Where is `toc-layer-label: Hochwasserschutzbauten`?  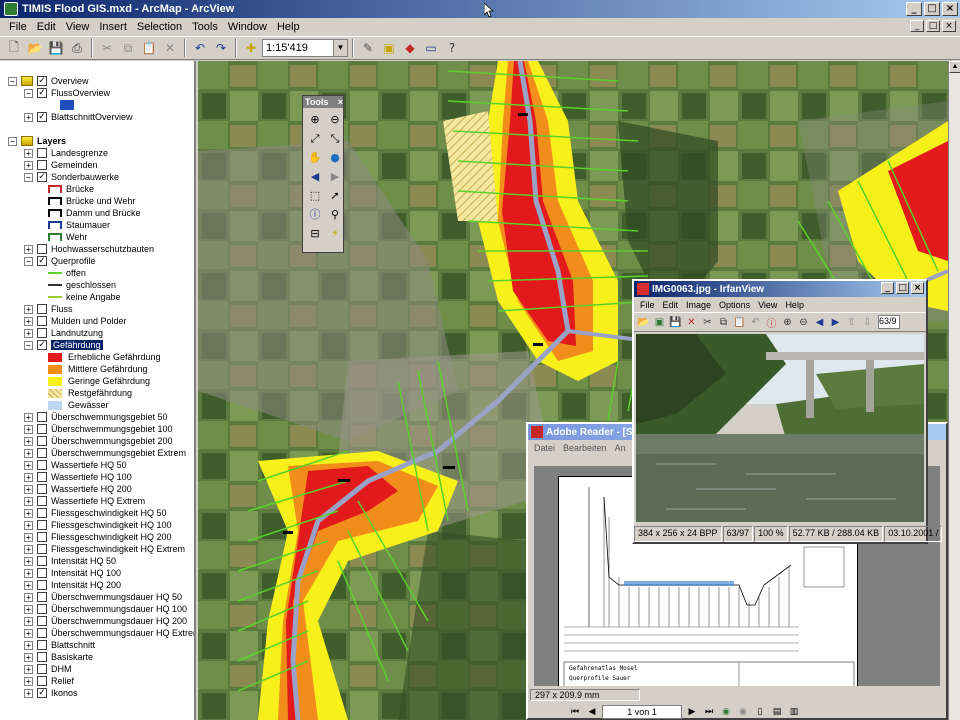 toc-layer-label: Hochwasserschutzbauten is located at coordinates (102, 249).